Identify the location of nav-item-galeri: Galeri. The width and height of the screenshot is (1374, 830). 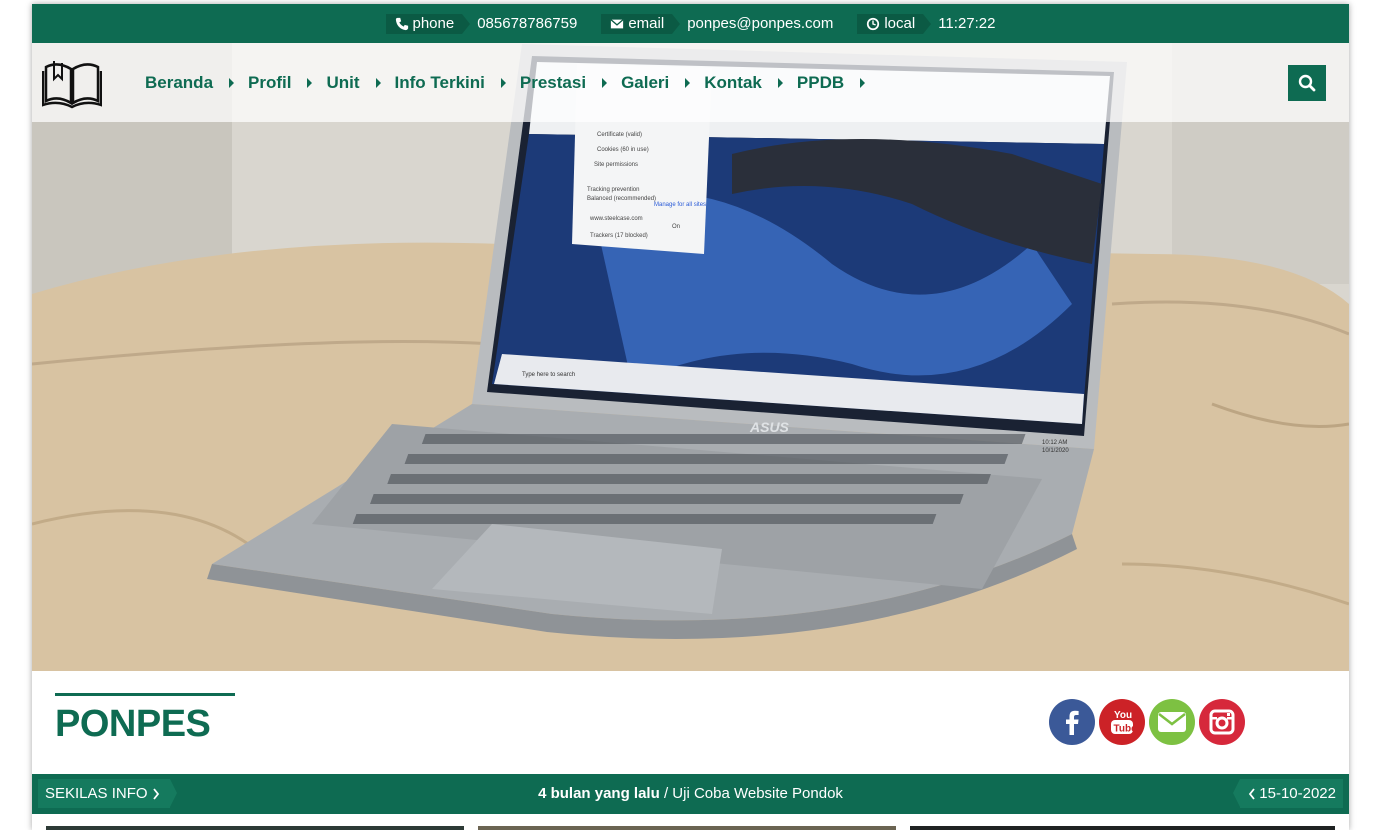
(662, 83).